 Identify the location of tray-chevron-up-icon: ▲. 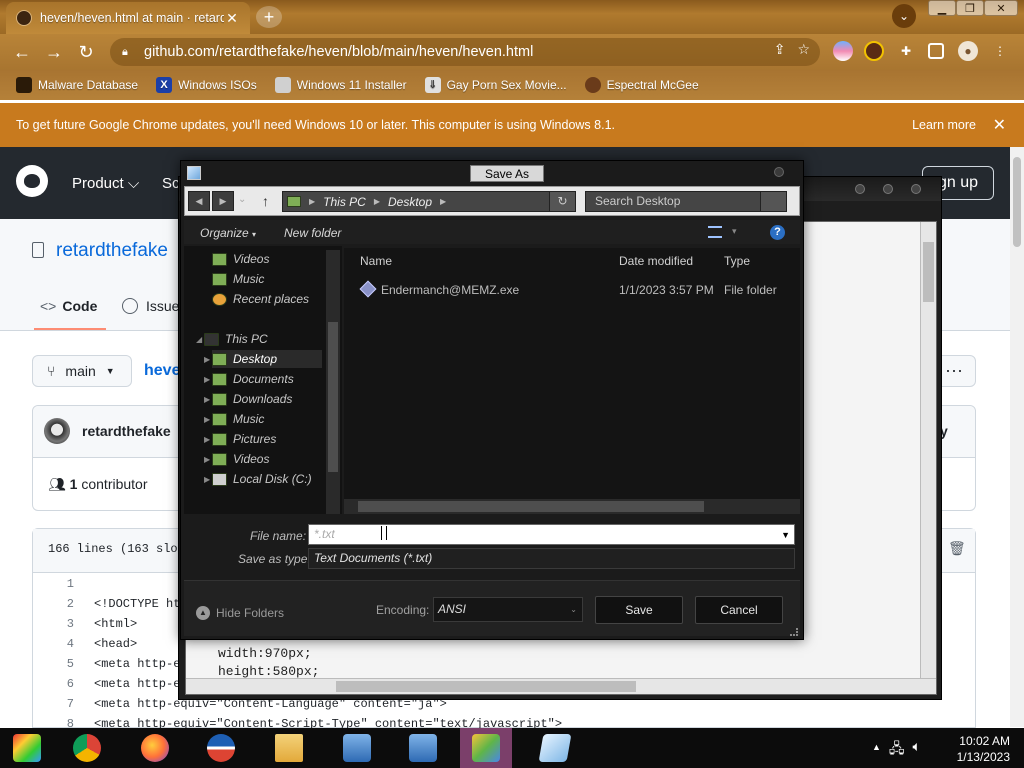
(876, 750).